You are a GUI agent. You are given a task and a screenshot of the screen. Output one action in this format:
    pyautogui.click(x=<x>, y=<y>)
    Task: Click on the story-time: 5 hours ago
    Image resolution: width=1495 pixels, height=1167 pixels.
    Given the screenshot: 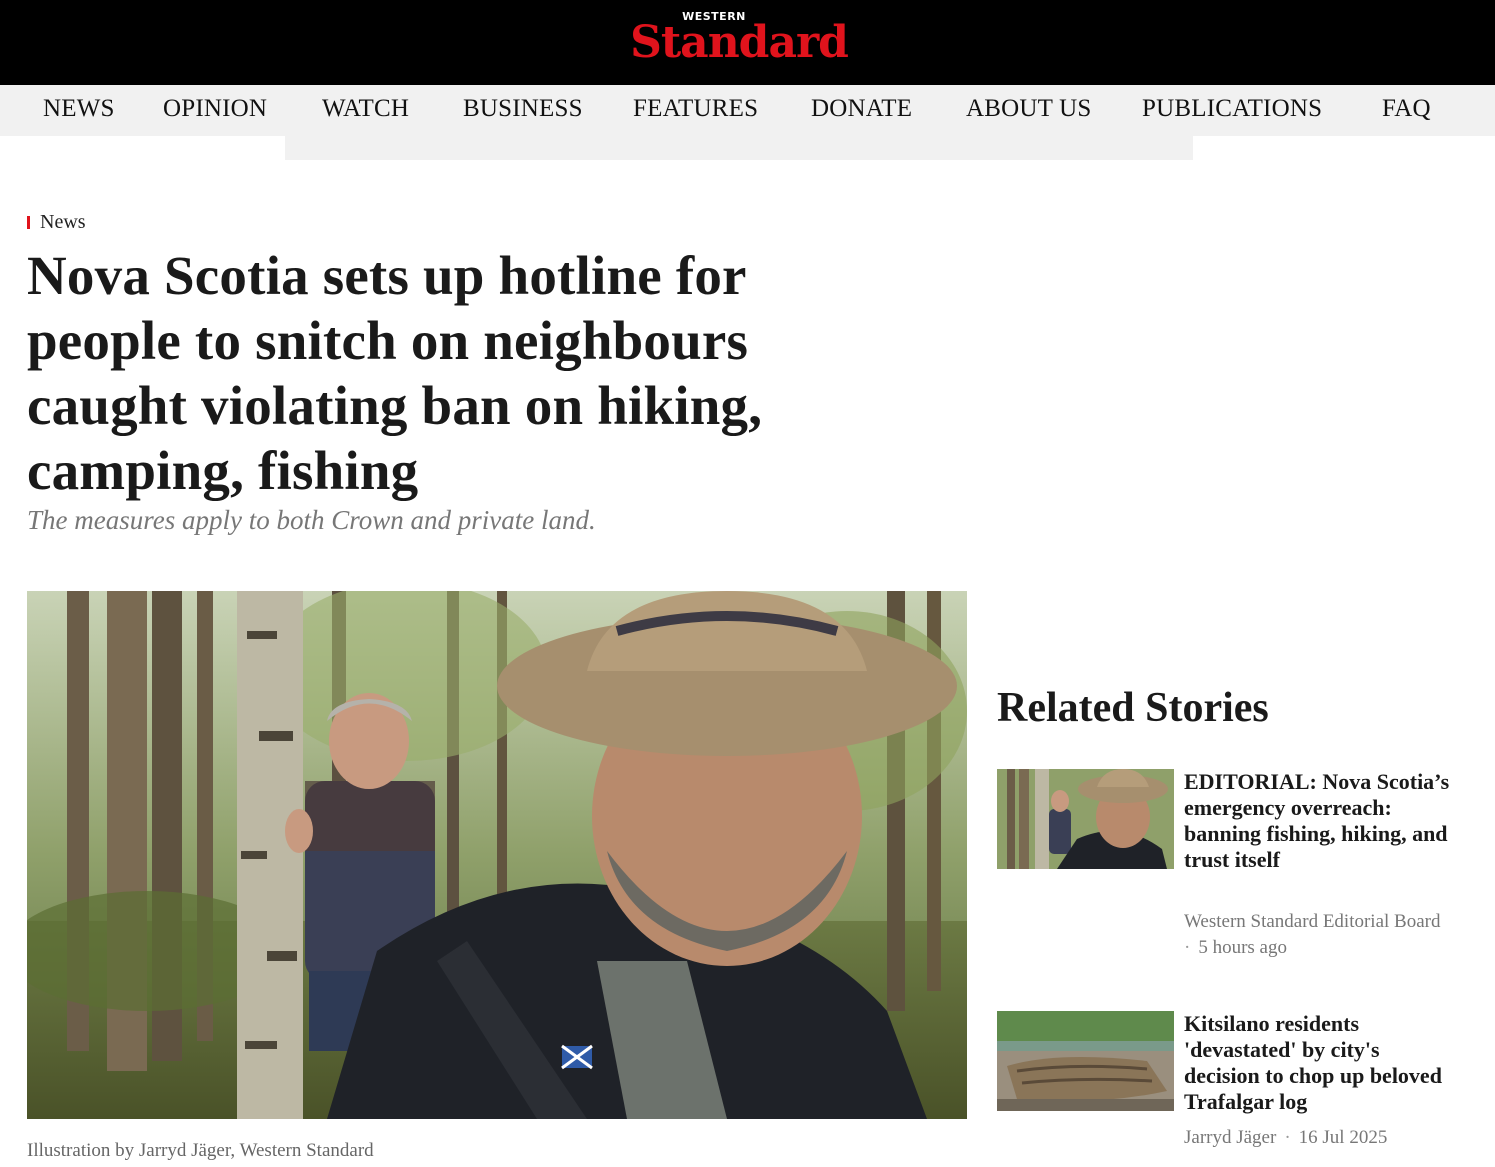 What is the action you would take?
    pyautogui.click(x=1242, y=947)
    